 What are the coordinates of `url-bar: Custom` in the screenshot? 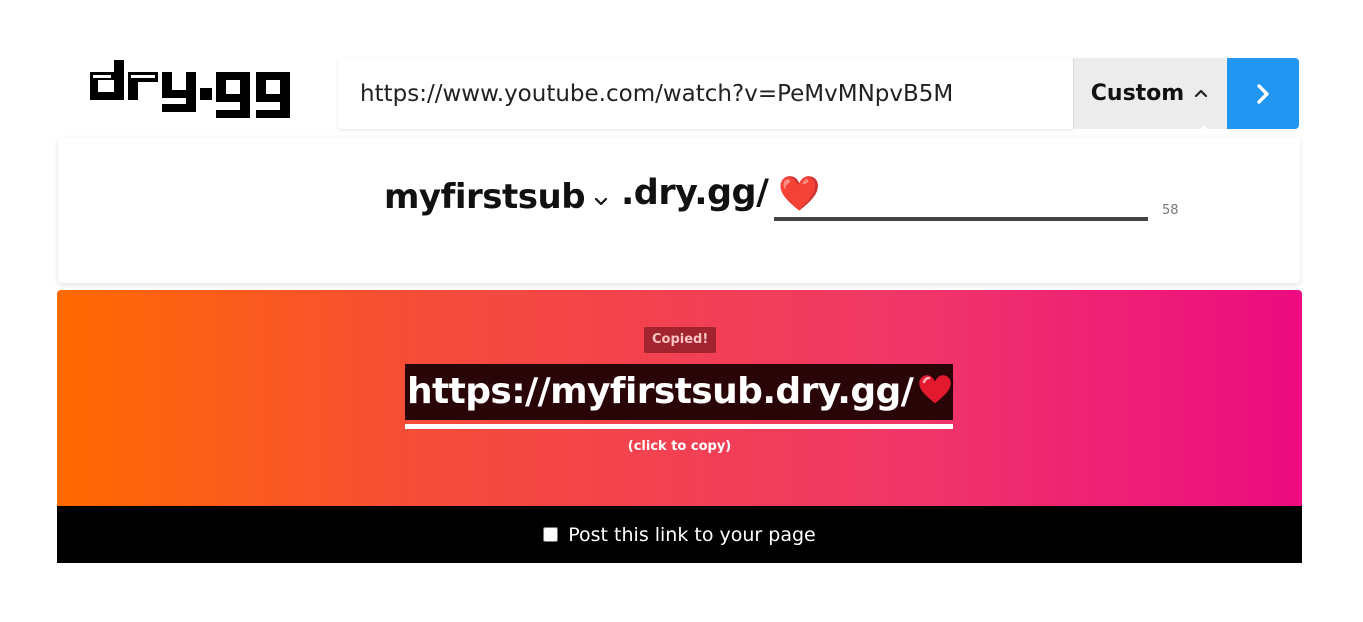 It's located at (818, 97).